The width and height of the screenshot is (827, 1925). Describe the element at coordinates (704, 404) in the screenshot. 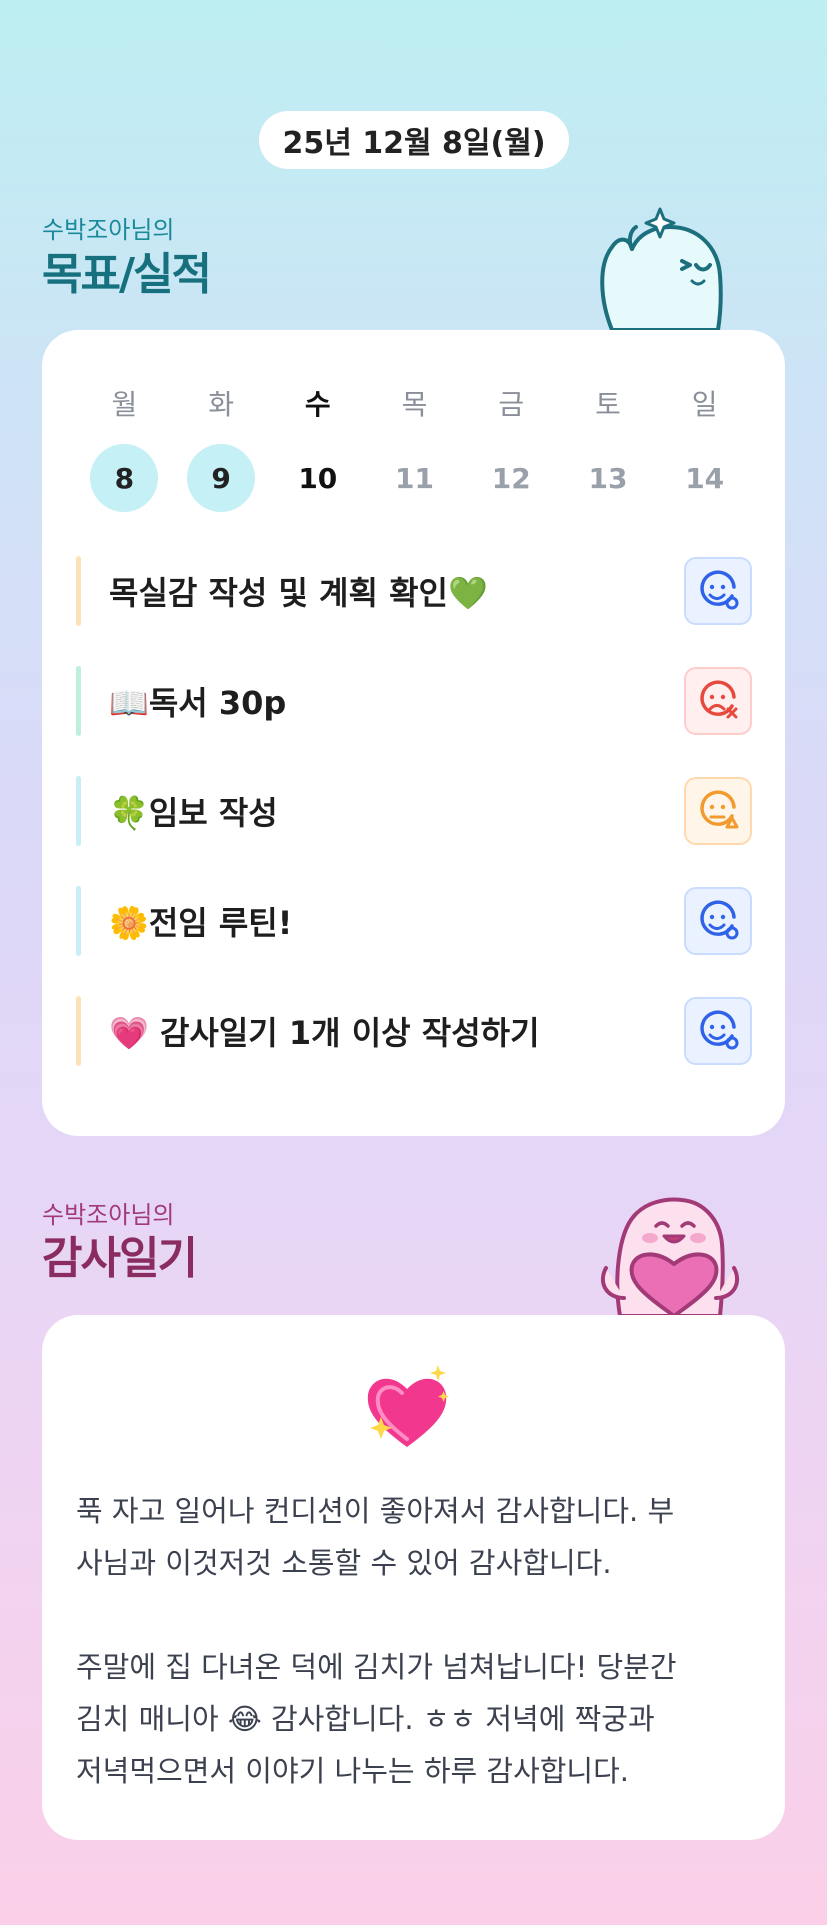

I see `day-name: 일` at that location.